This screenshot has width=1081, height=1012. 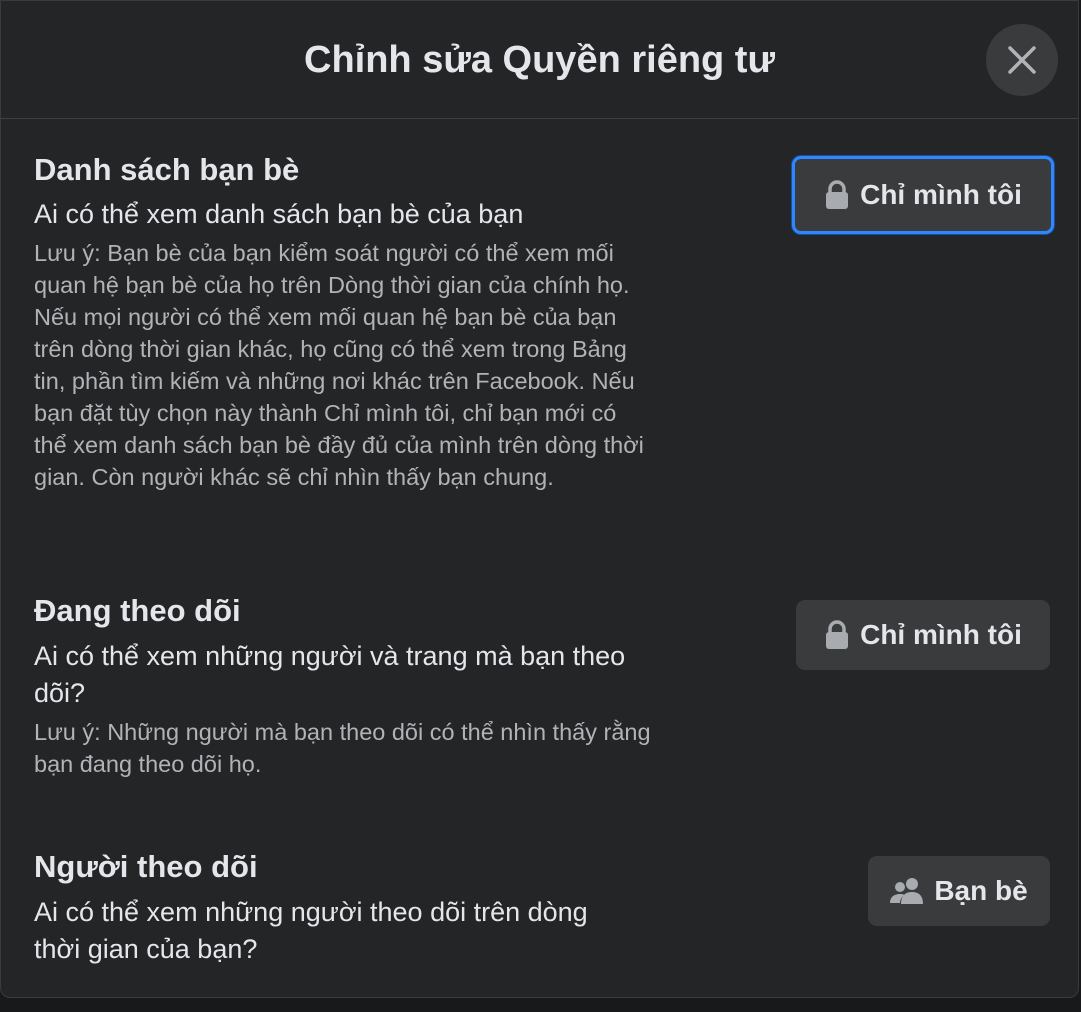 I want to click on friends-icon, so click(x=907, y=891).